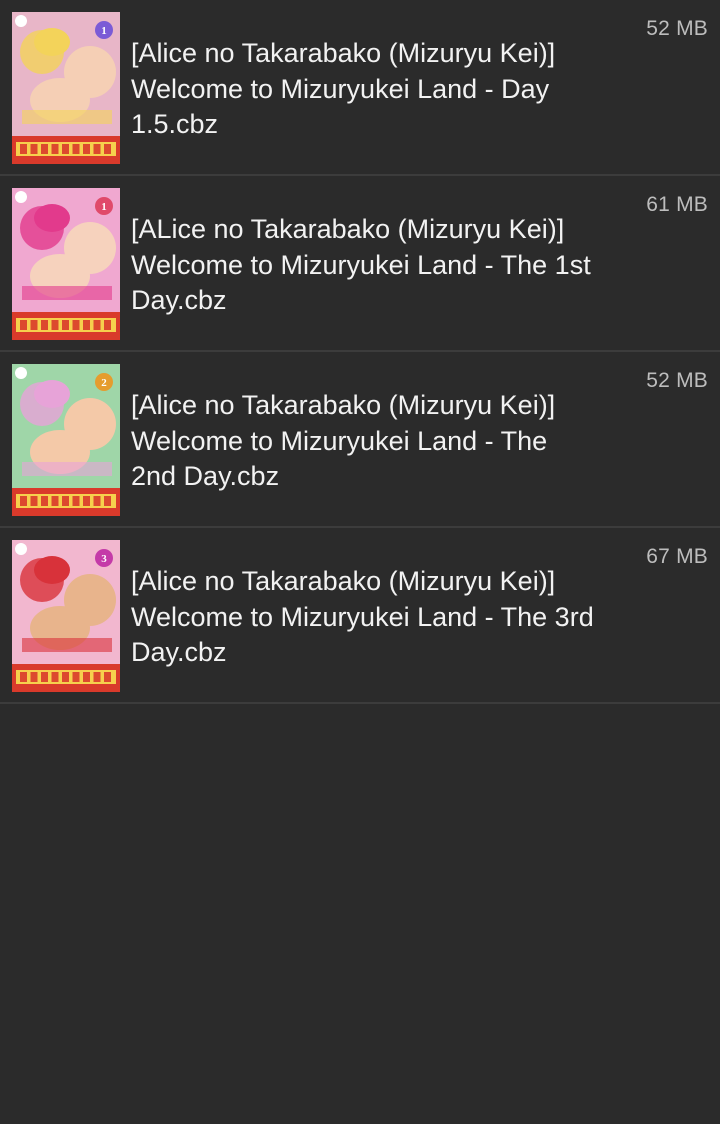  I want to click on cover-thumbnail: 3, so click(66, 616).